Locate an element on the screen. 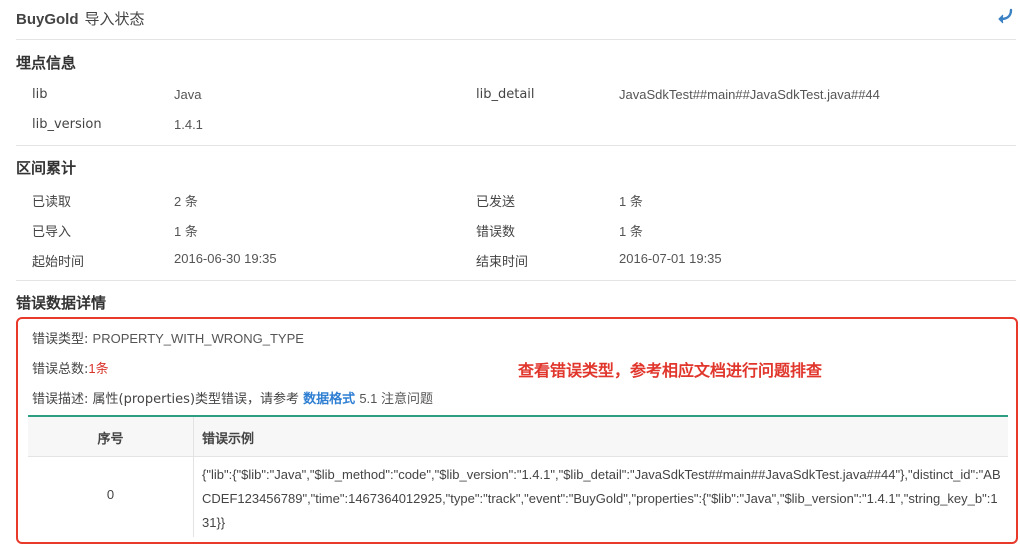 This screenshot has width=1020, height=549. page-header: BuyGold 导入状态 is located at coordinates (516, 20).